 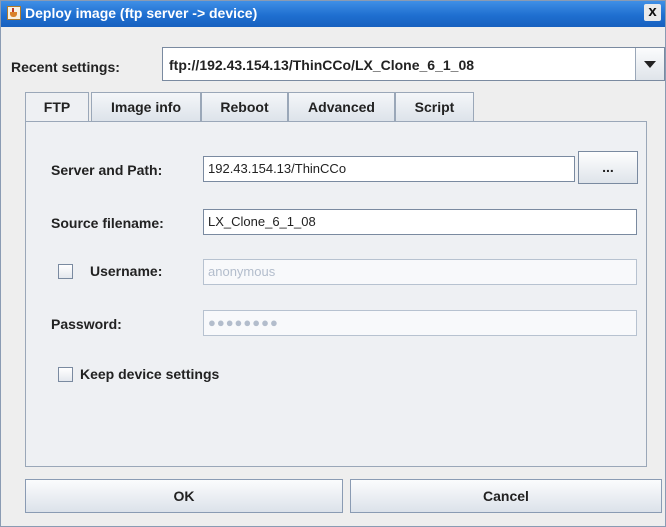 I want to click on java-cup-icon, so click(x=14, y=13).